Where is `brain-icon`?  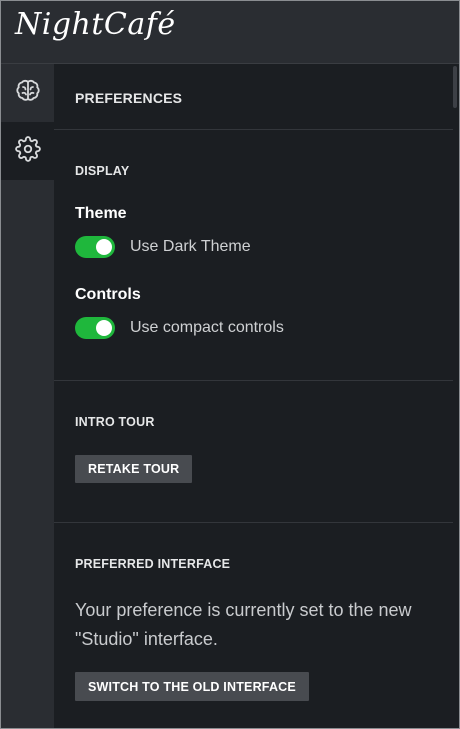 brain-icon is located at coordinates (28, 93).